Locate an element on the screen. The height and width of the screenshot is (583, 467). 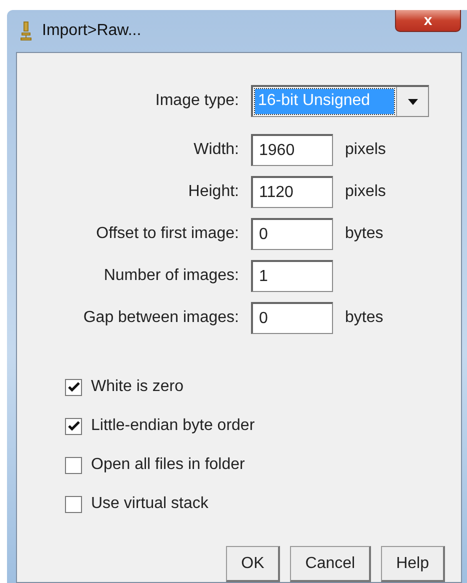
text-field: 1960 is located at coordinates (292, 150).